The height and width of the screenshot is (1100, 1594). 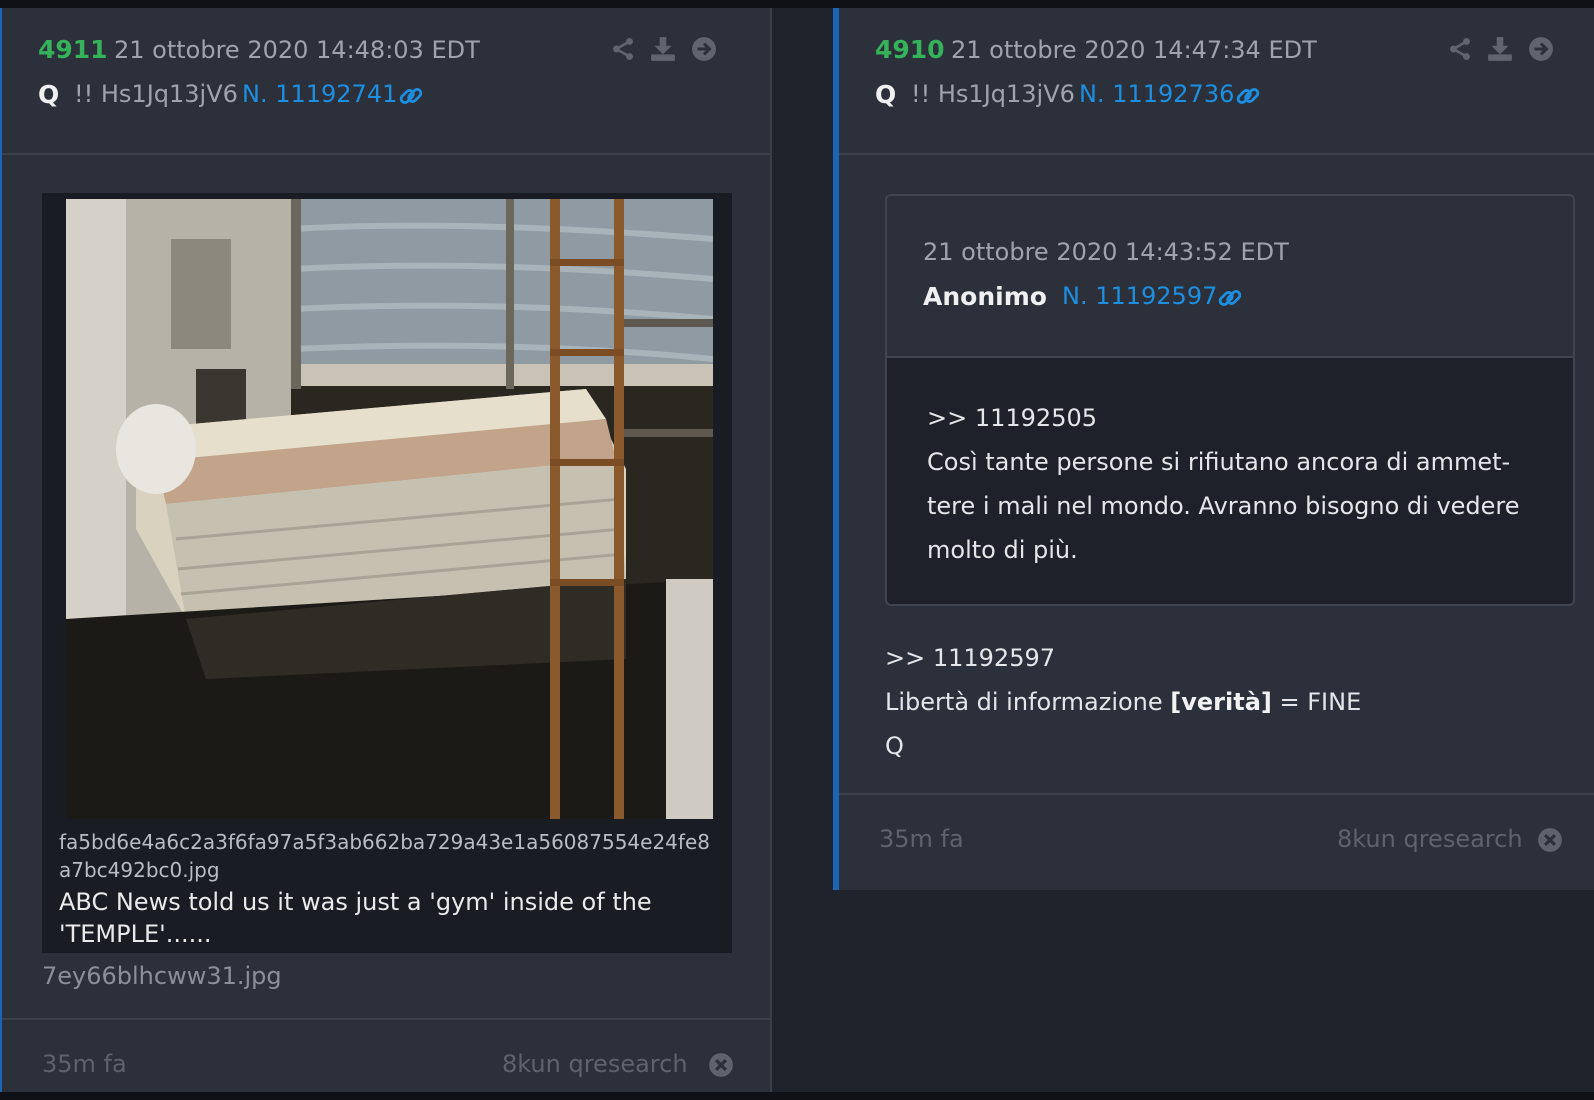 I want to click on column-divider, so click(x=771, y=550).